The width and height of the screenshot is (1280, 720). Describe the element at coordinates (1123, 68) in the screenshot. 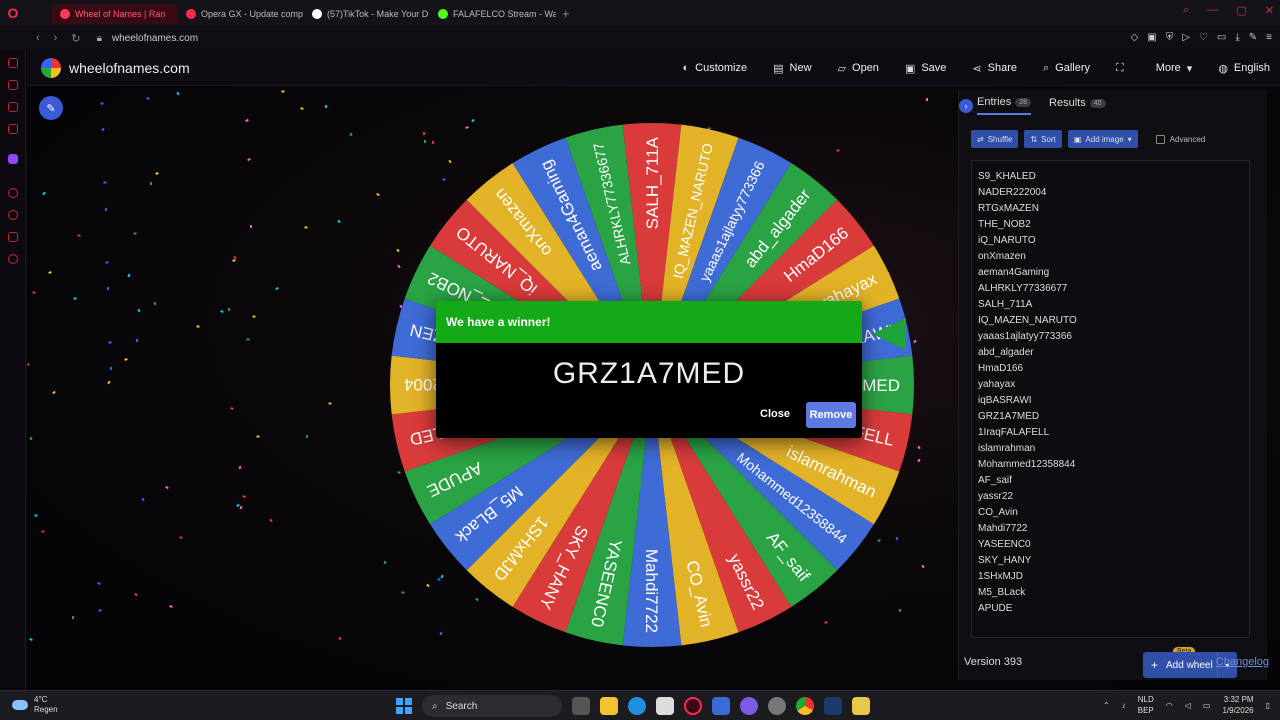

I see `menu-item-fullscreen: ⛶` at that location.